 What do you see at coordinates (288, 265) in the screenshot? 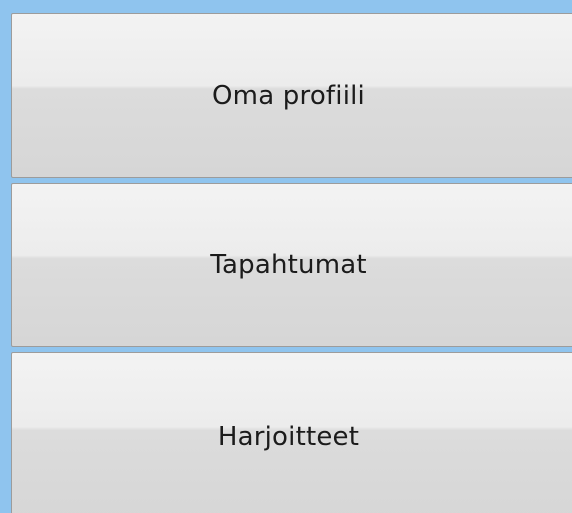
I see `events-label: Tapahtumat` at bounding box center [288, 265].